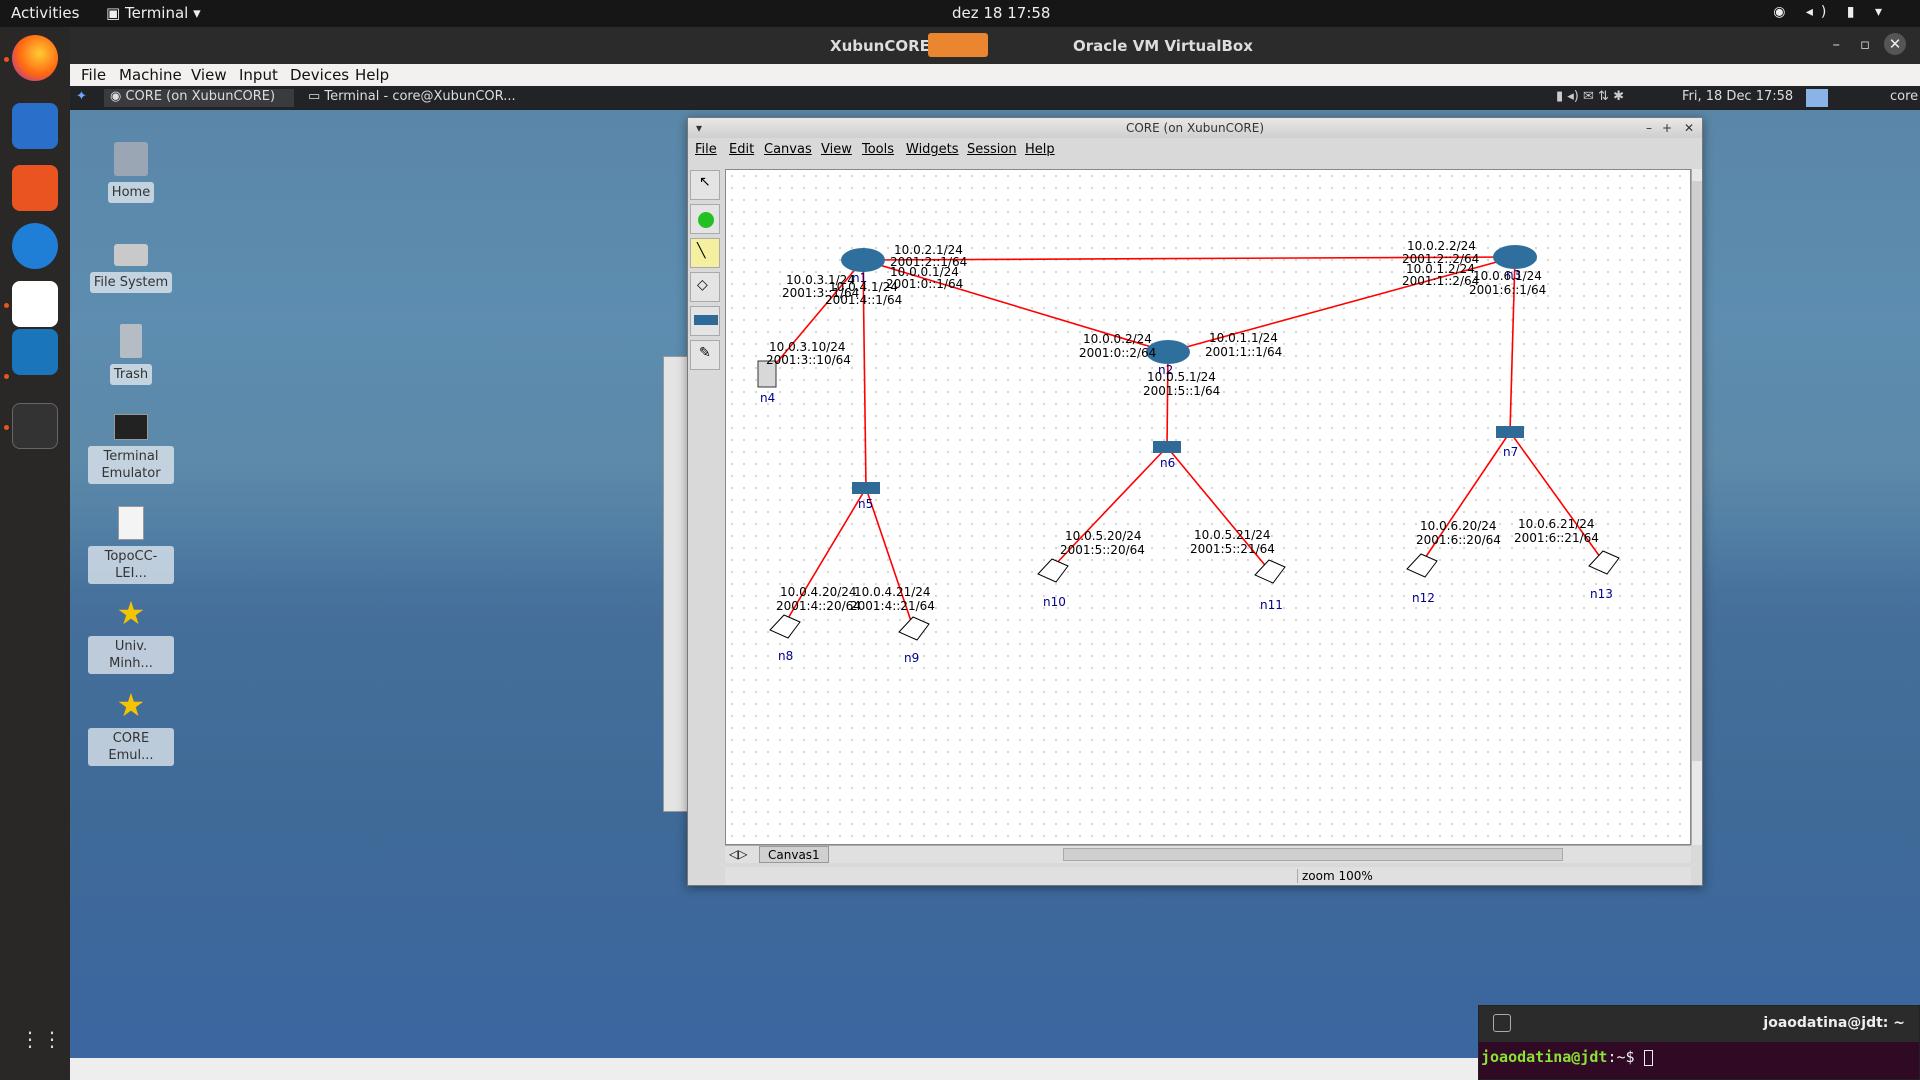  What do you see at coordinates (892, 606) in the screenshot?
I see `addr-ipv6: 2001:4::21/64` at bounding box center [892, 606].